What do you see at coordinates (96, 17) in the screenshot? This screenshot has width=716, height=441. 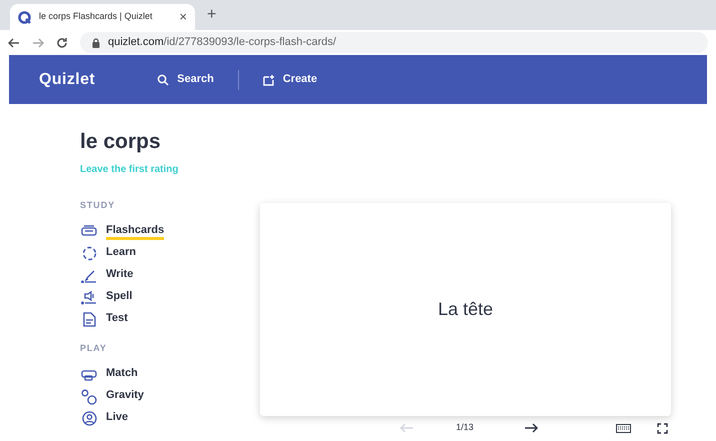 I see `tab-title: le corps Flashcards | Quizlet` at bounding box center [96, 17].